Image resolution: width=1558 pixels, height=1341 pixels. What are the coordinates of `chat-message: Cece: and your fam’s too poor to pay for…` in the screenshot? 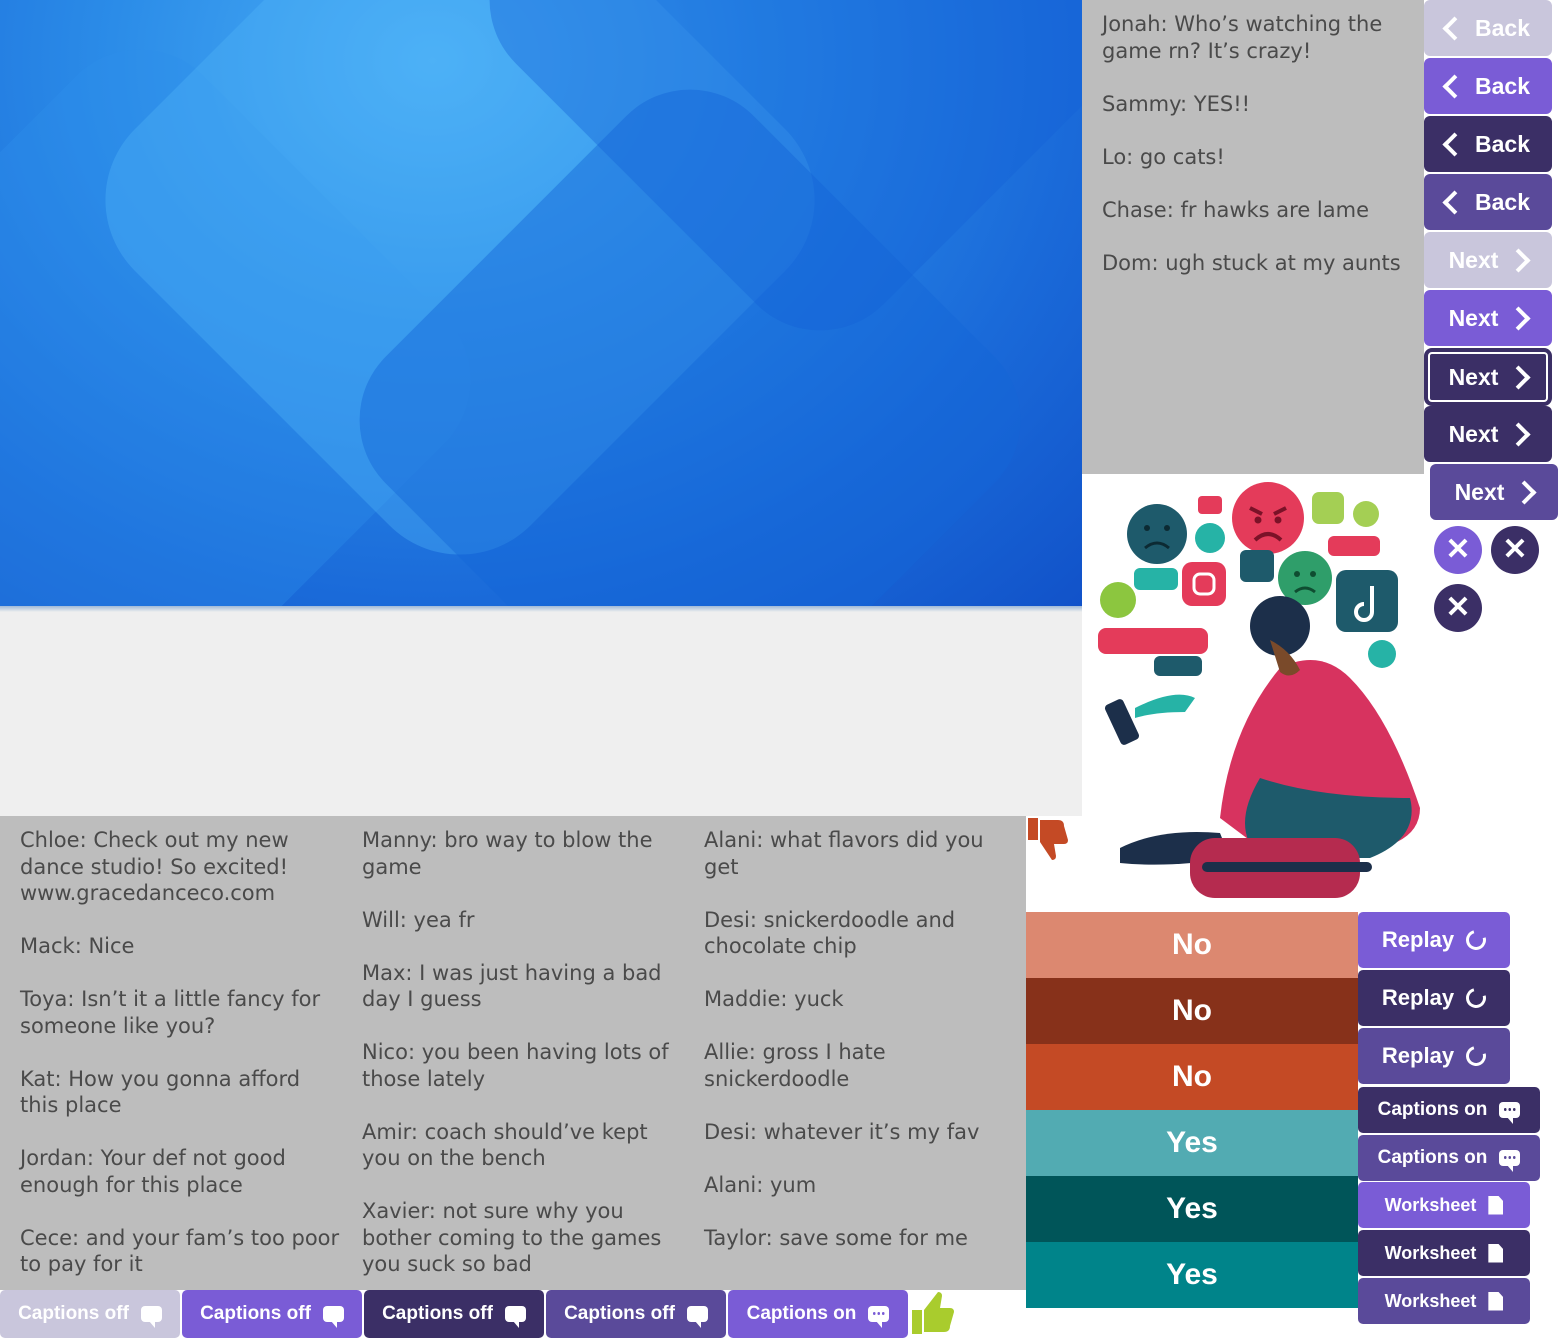 It's located at (180, 1251).